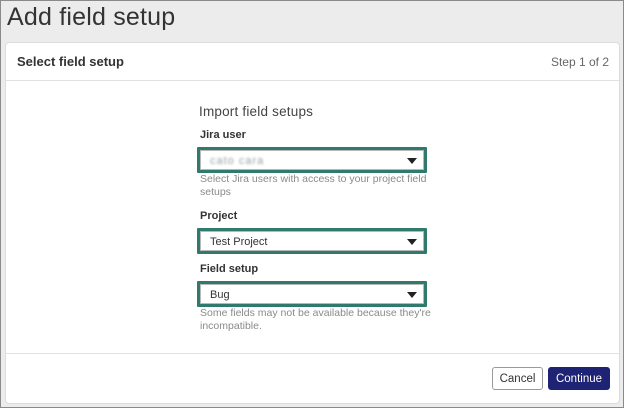 The image size is (624, 408). I want to click on project-select-box: Test Project, so click(312, 241).